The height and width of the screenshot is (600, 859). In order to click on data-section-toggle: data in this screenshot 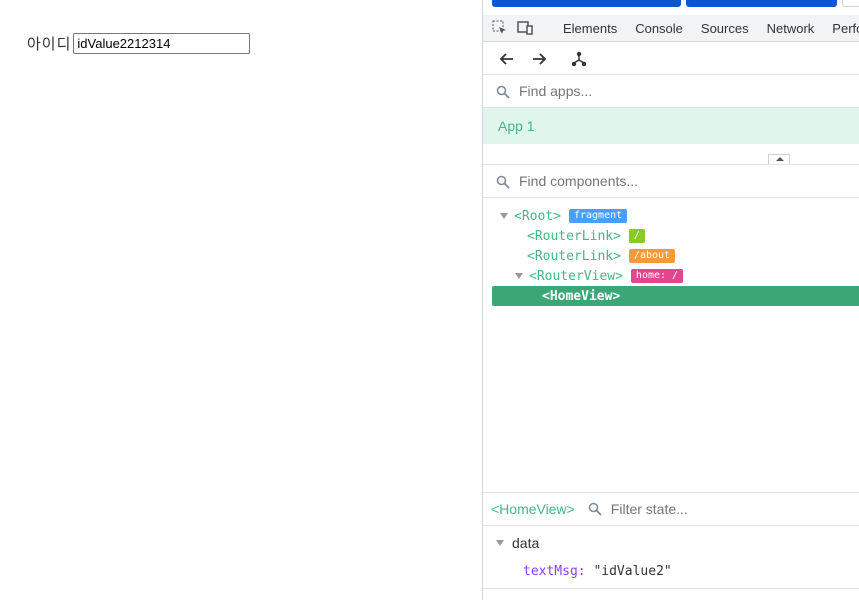, I will do `click(517, 543)`.